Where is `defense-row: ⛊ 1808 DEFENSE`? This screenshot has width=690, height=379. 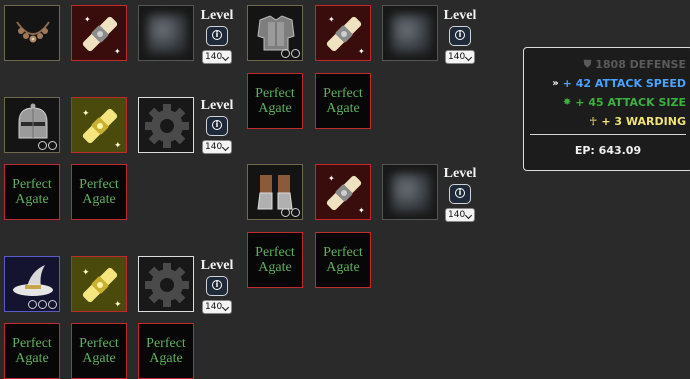 defense-row: ⛊ 1808 DEFENSE is located at coordinates (635, 64).